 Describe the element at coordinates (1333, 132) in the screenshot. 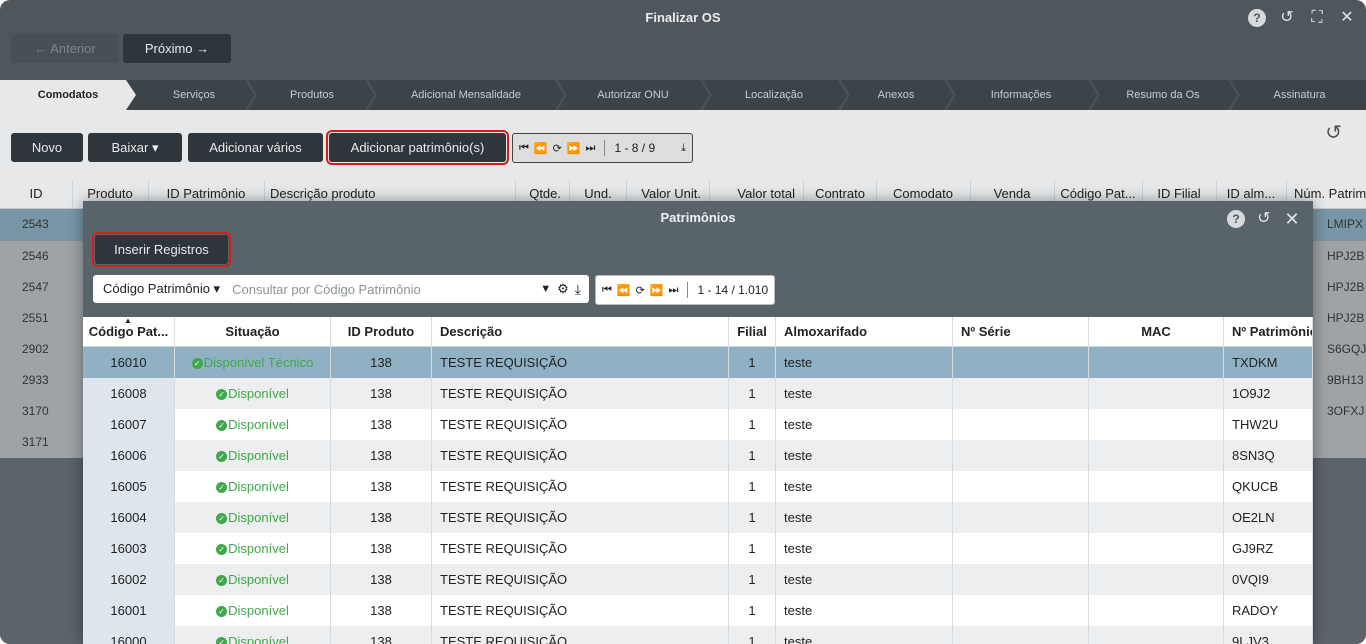

I see `grid-history-icon: ↺` at that location.